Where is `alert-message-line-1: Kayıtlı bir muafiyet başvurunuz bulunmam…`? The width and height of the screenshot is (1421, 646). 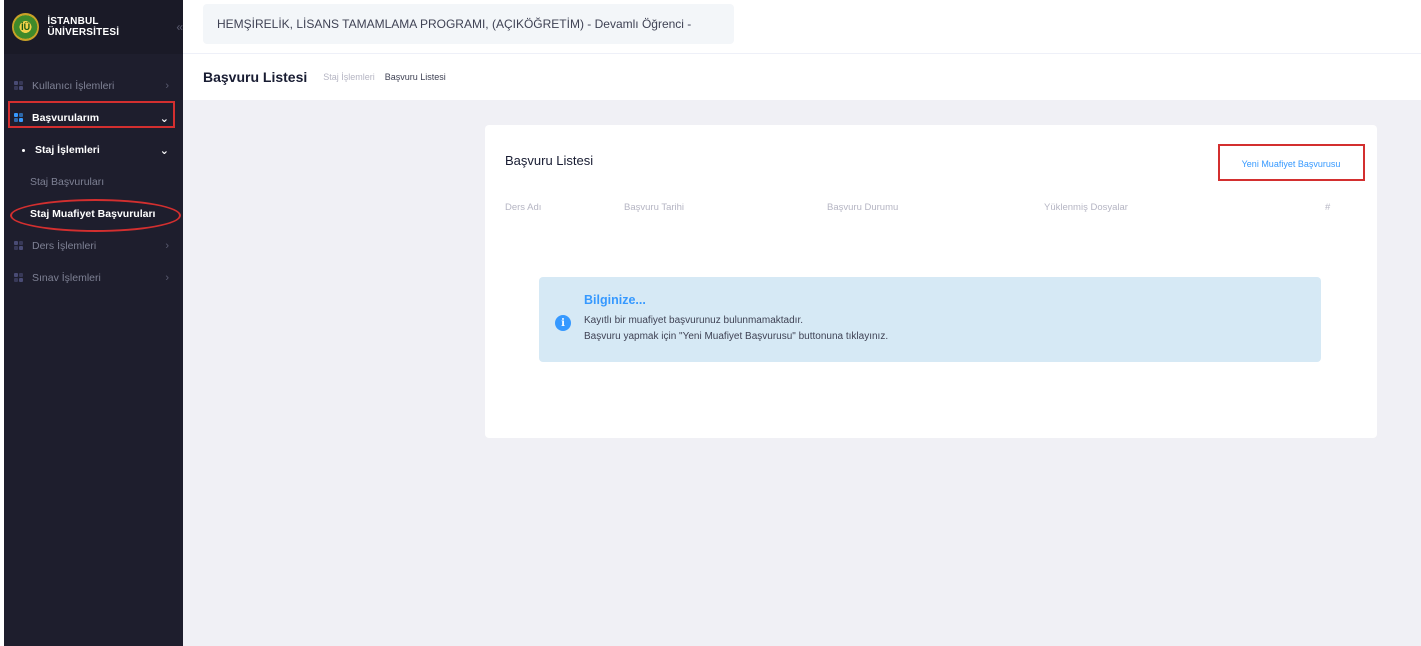
alert-message-line-1: Kayıtlı bir muafiyet başvurunuz bulunmam… is located at coordinates (693, 320).